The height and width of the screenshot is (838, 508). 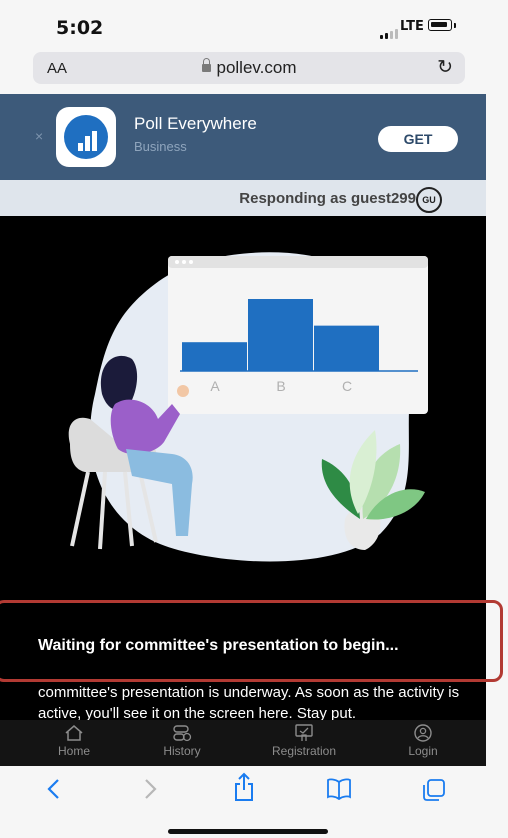 What do you see at coordinates (339, 789) in the screenshot?
I see `bookmarks-icon` at bounding box center [339, 789].